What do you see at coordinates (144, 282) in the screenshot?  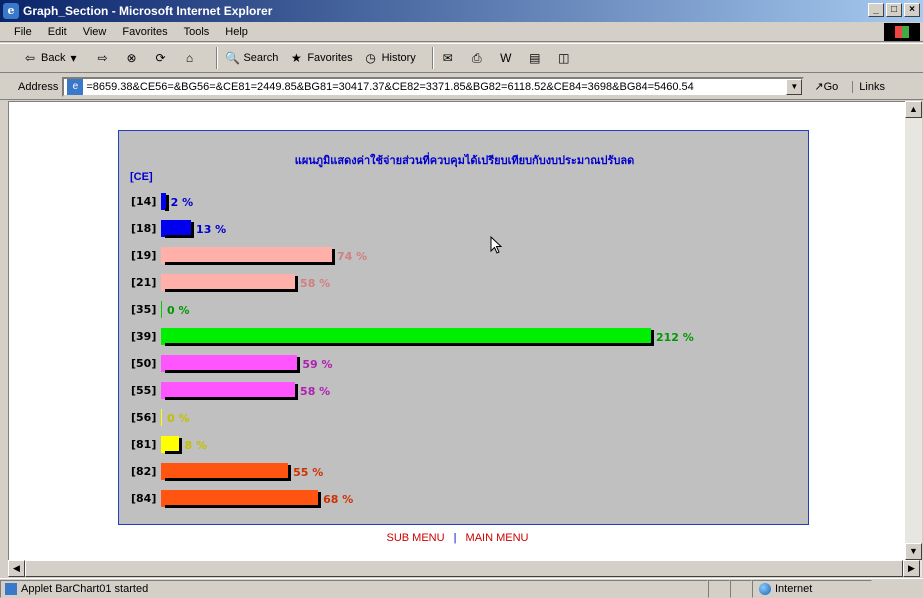 I see `bar-category-label: [21]` at bounding box center [144, 282].